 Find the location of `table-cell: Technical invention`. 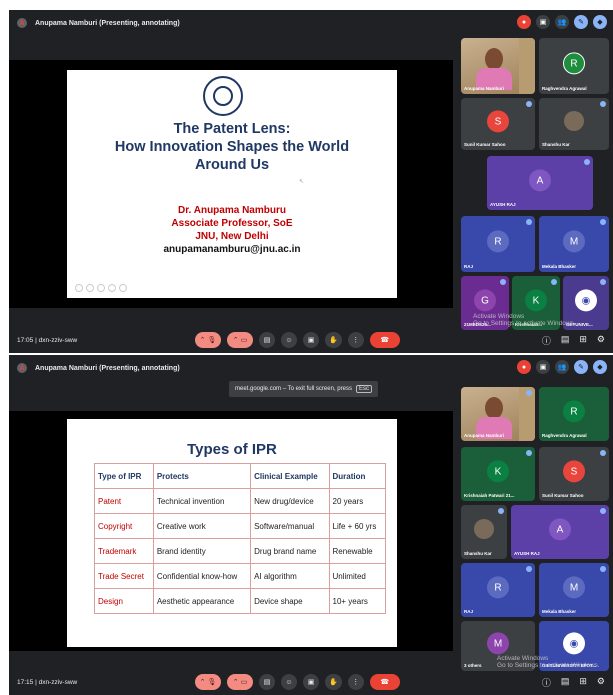

table-cell: Technical invention is located at coordinates (202, 501).